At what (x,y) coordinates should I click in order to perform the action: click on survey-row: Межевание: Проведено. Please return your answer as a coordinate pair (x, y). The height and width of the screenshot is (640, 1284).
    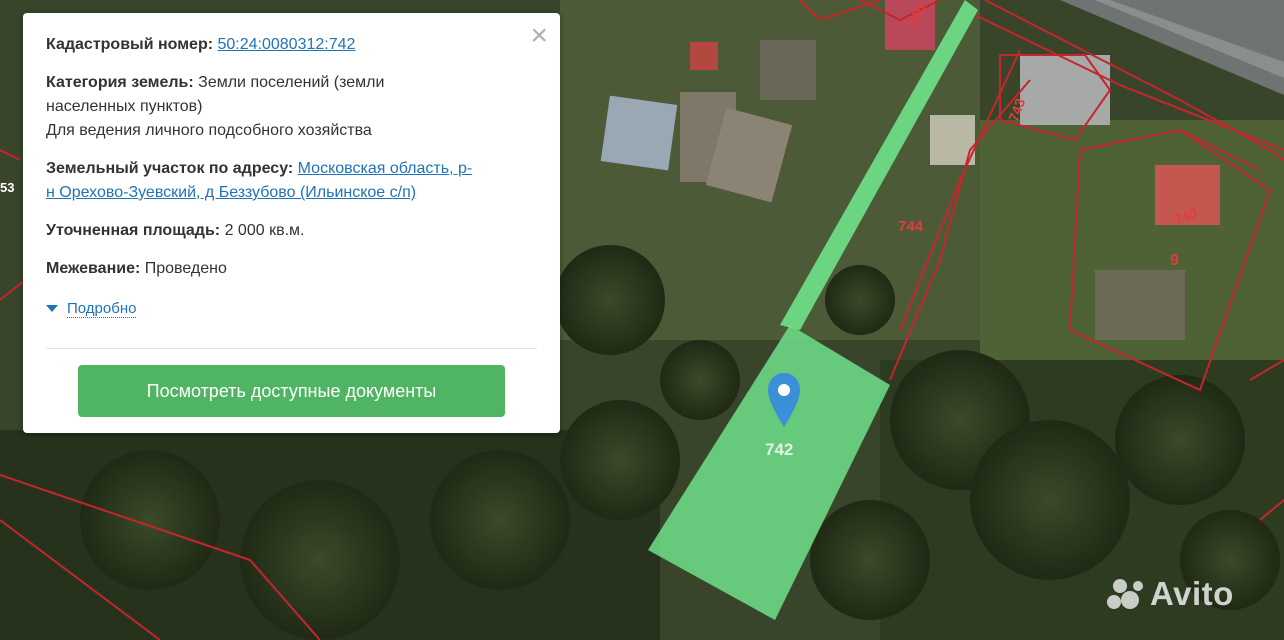
    Looking at the image, I should click on (292, 269).